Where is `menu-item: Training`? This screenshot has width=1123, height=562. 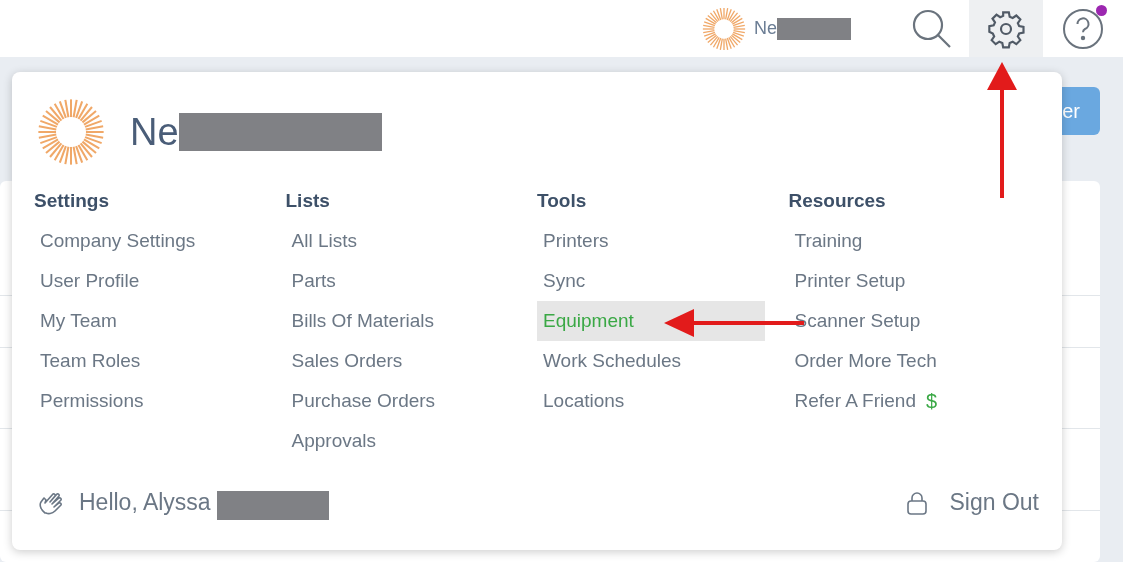 menu-item: Training is located at coordinates (902, 241).